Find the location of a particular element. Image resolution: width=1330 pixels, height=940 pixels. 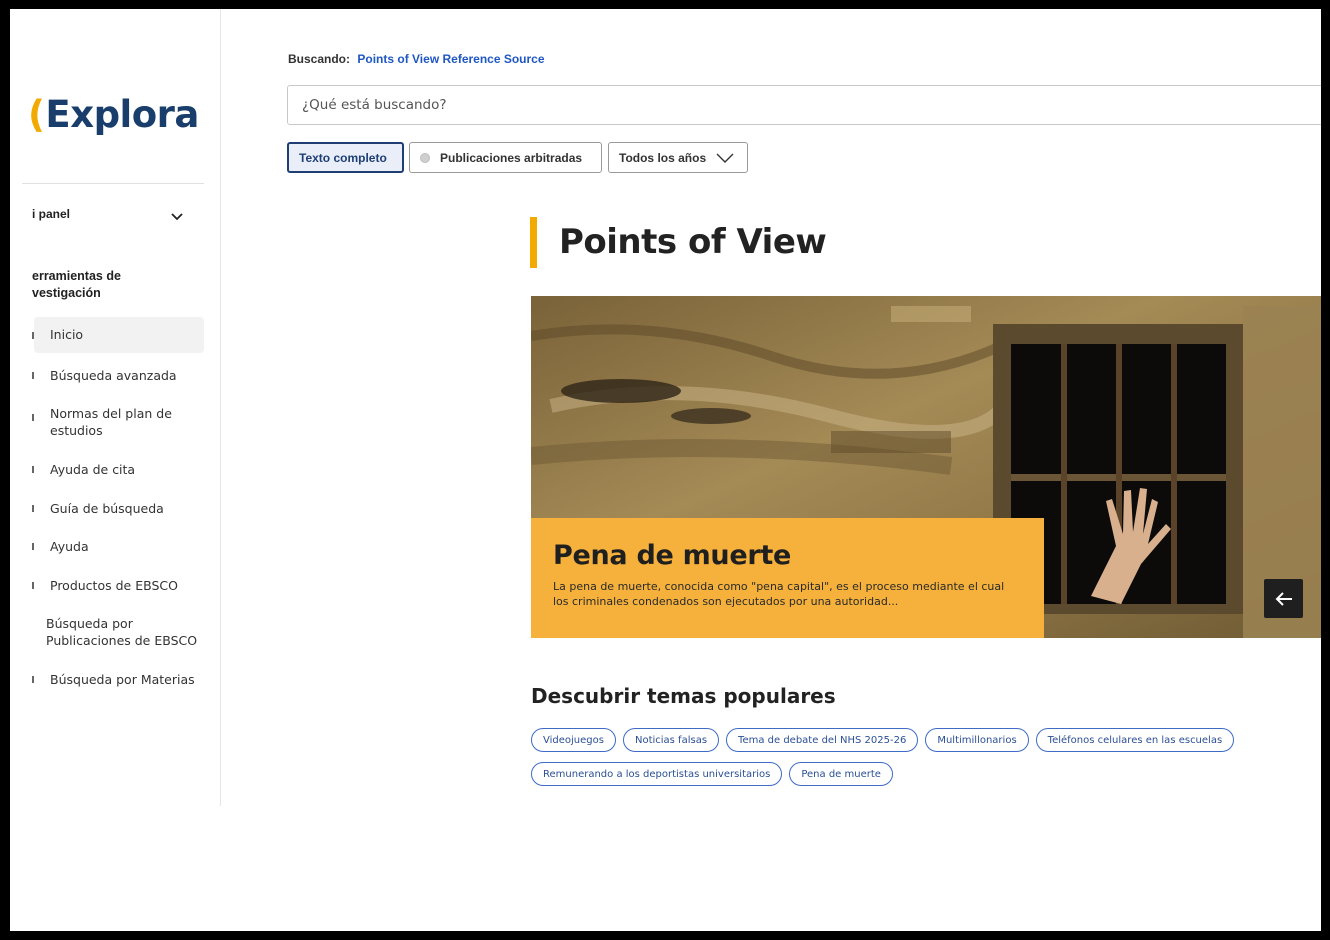

sidebar-item-inicio: Inicio is located at coordinates (118, 335).